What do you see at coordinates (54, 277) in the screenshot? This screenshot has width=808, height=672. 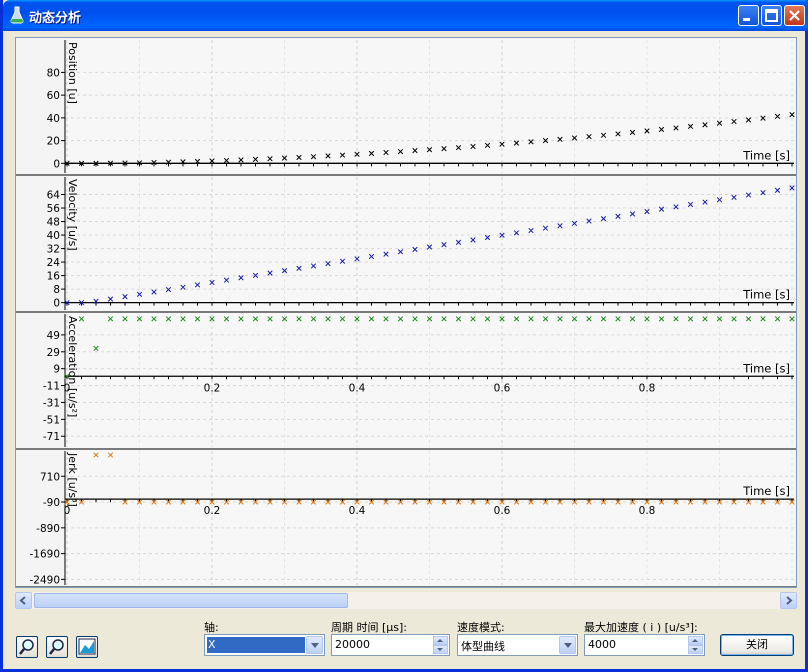 I see `y-tick-label: 16` at bounding box center [54, 277].